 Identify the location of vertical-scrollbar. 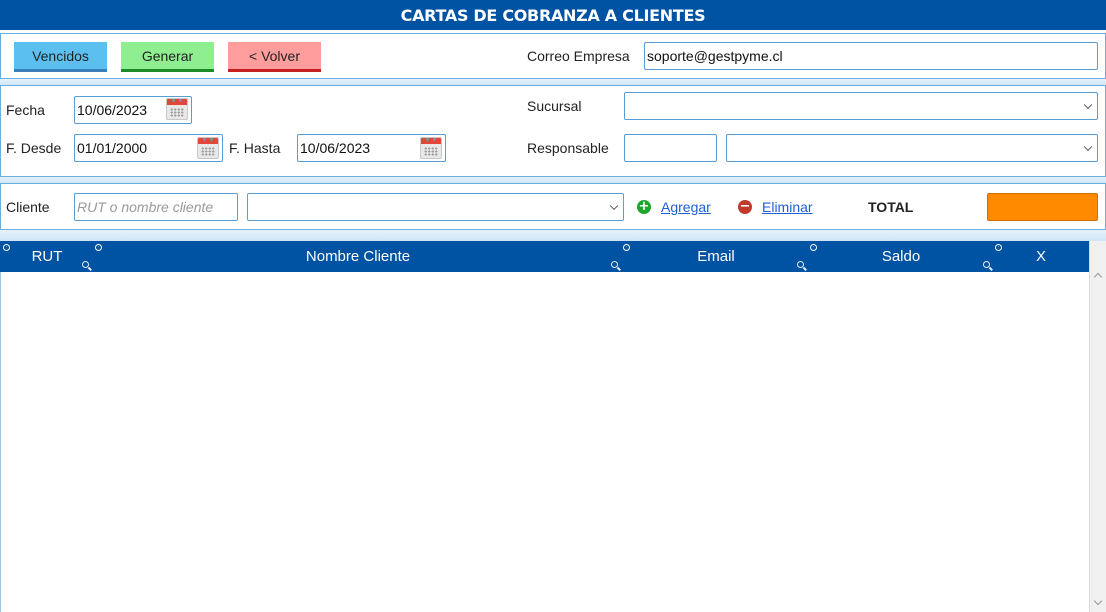
(1097, 426).